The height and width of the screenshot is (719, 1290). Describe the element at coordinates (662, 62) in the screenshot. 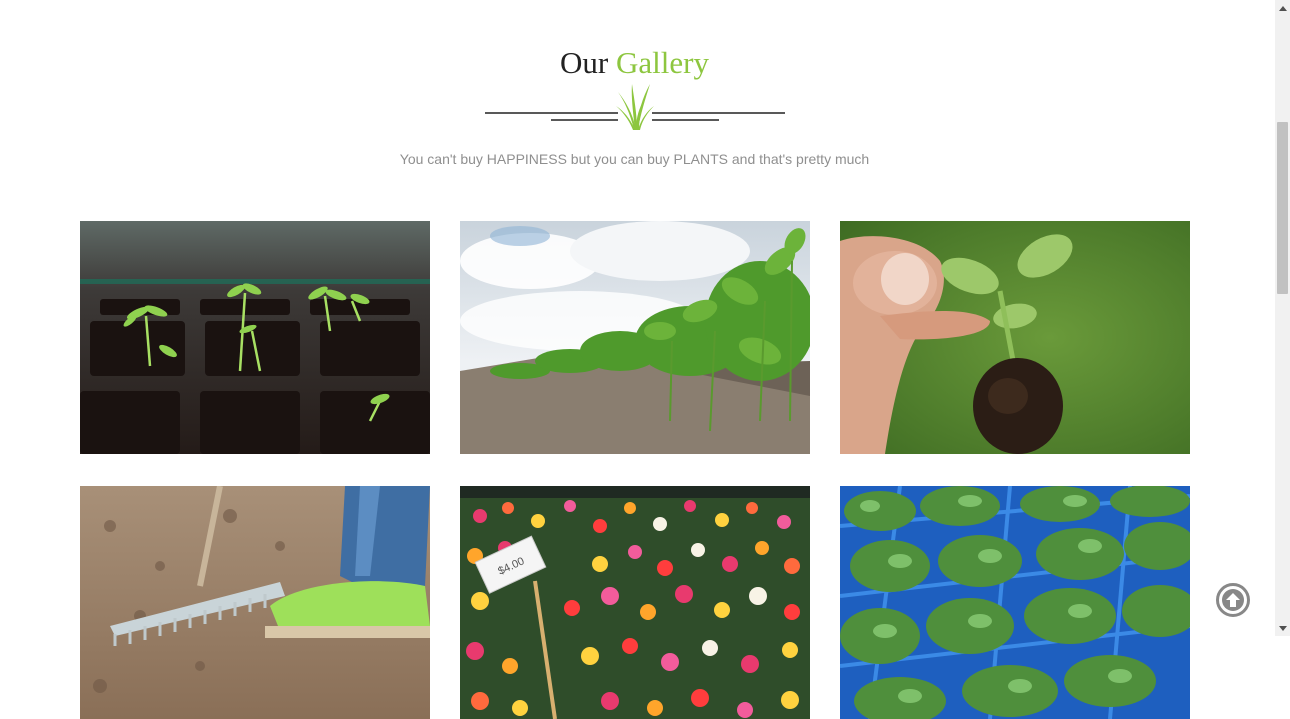

I see `gallery-title-accent: Gallery` at that location.